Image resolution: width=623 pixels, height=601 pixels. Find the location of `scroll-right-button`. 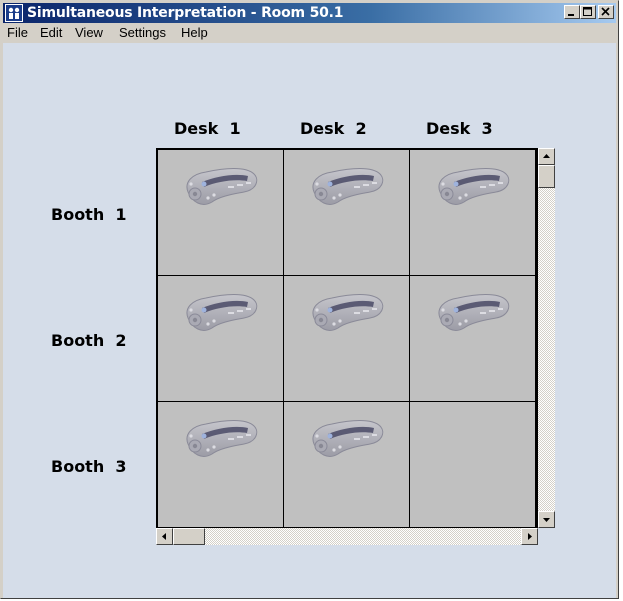

scroll-right-button is located at coordinates (529, 536).